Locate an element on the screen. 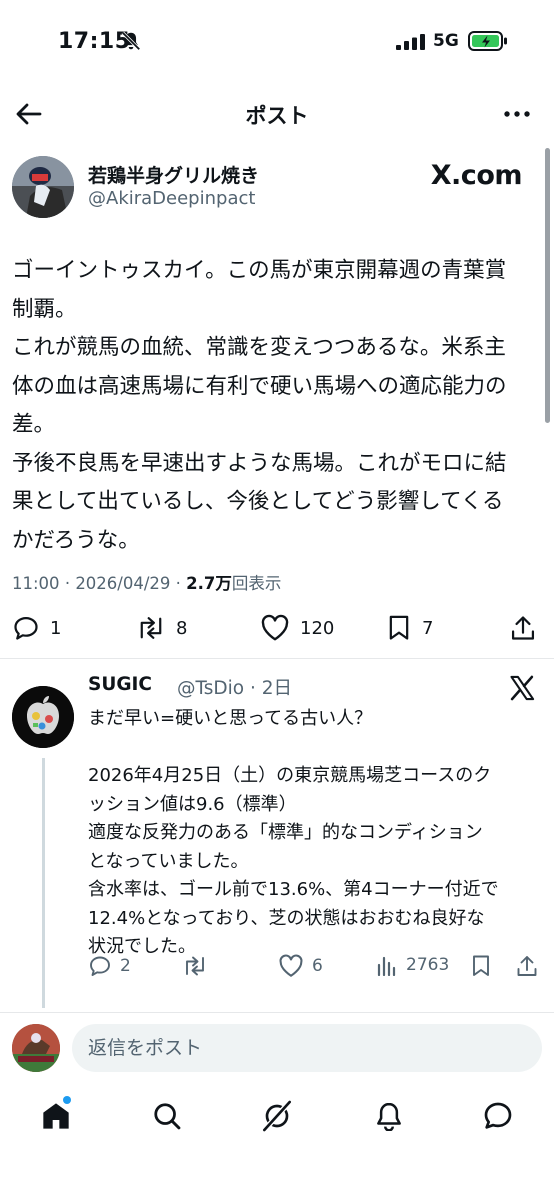 This screenshot has width=554, height=1200. reply-share-button is located at coordinates (527, 966).